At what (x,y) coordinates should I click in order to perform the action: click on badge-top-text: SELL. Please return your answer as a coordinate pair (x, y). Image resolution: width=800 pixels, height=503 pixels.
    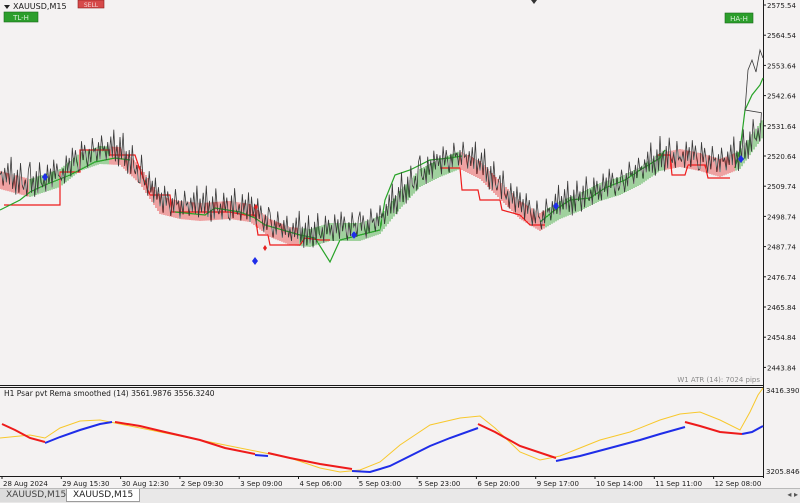
    Looking at the image, I should click on (91, 5).